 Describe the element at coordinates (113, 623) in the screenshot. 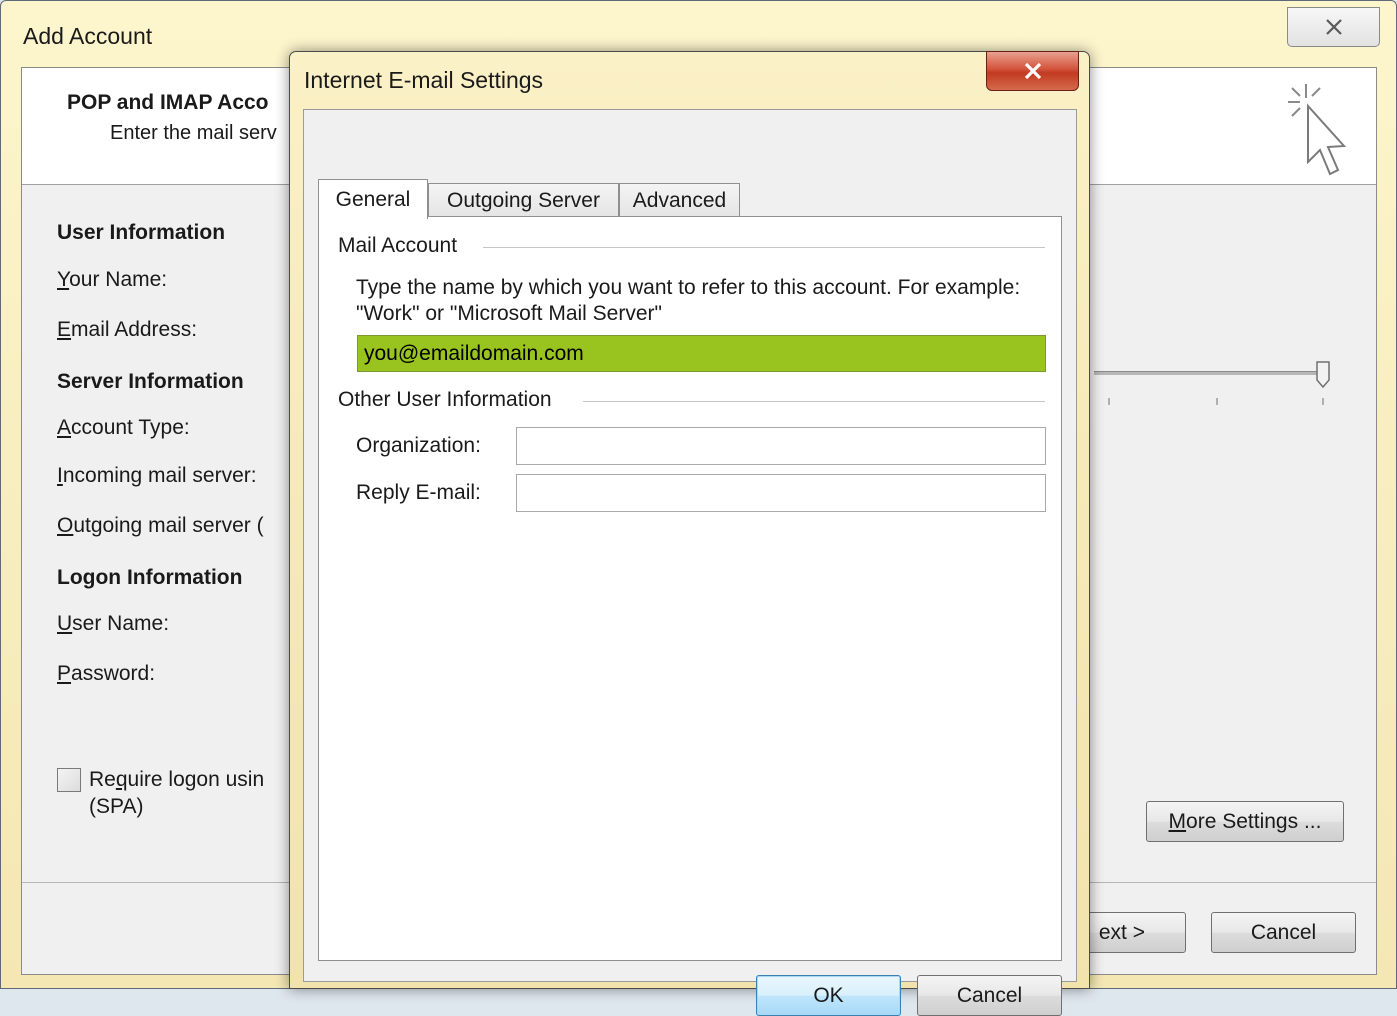

I see `user-name-label: User Name:` at that location.